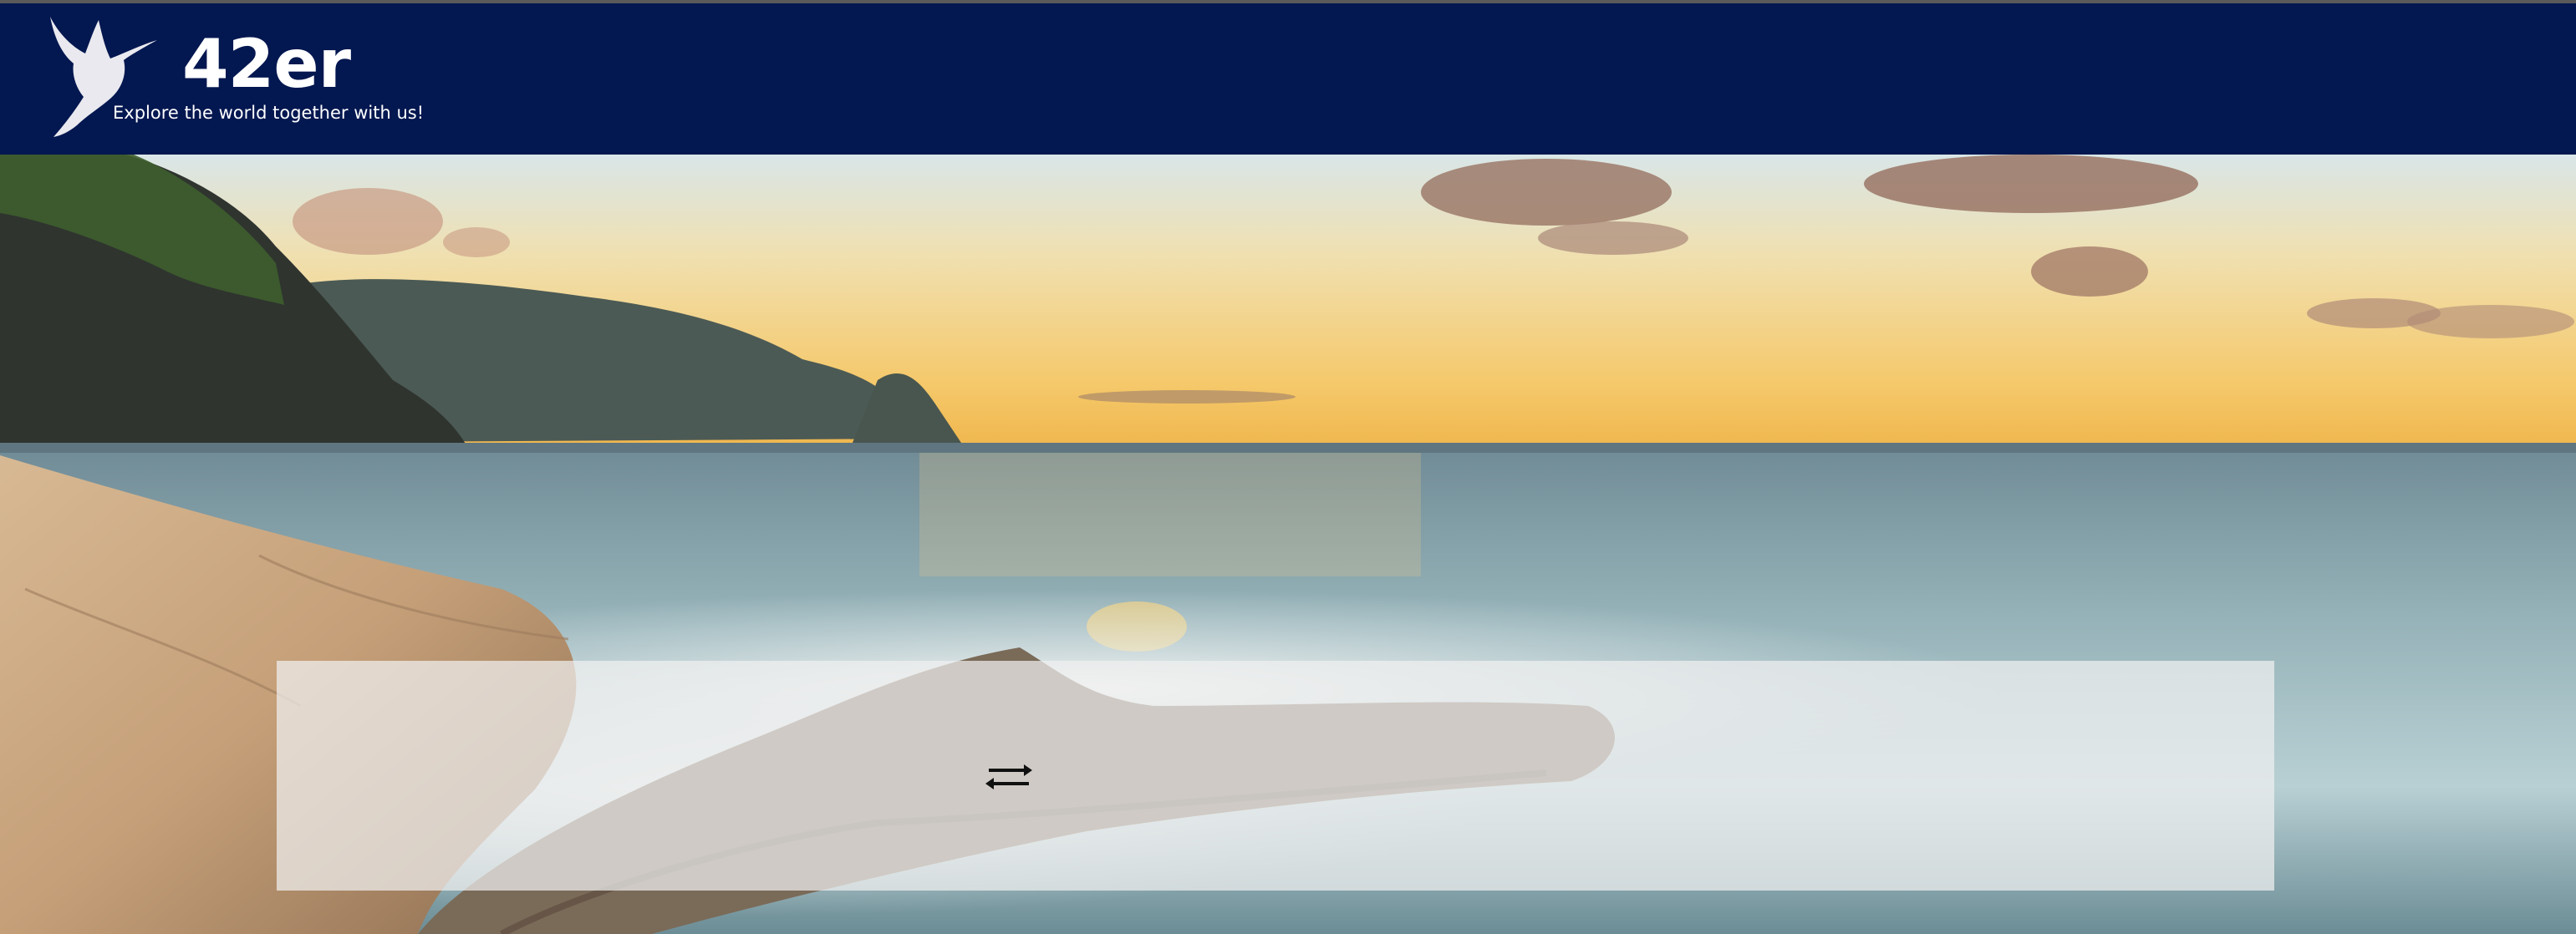 This screenshot has width=2576, height=934. What do you see at coordinates (266, 64) in the screenshot?
I see `brand-title: 42er` at bounding box center [266, 64].